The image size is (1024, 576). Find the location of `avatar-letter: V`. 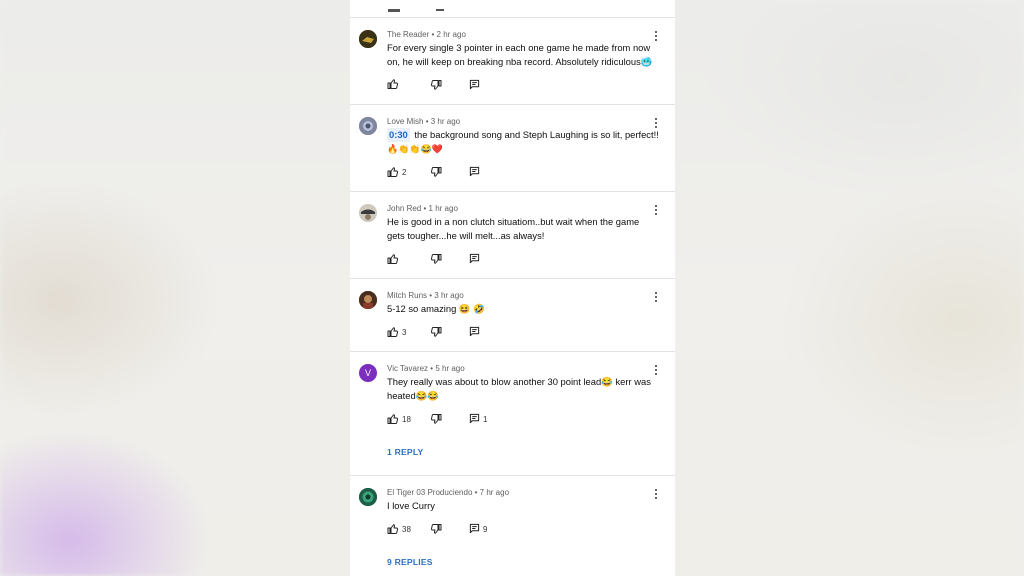

avatar-letter: V is located at coordinates (367, 373).